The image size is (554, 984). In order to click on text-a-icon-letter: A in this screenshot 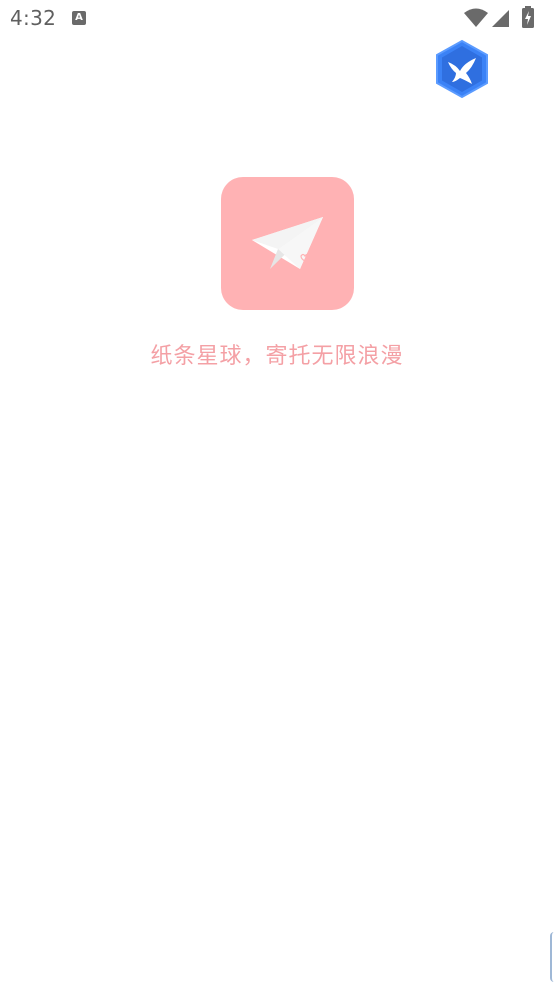, I will do `click(79, 17)`.